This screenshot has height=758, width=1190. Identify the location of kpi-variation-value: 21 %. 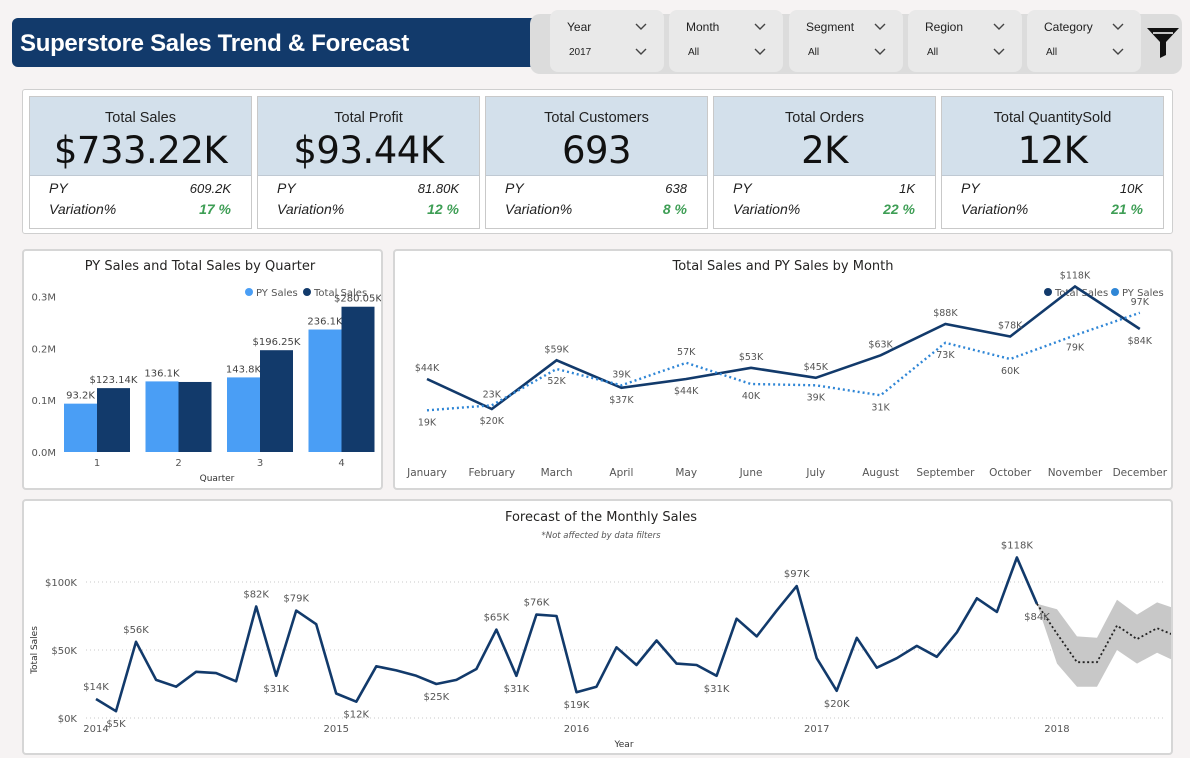
(1127, 209).